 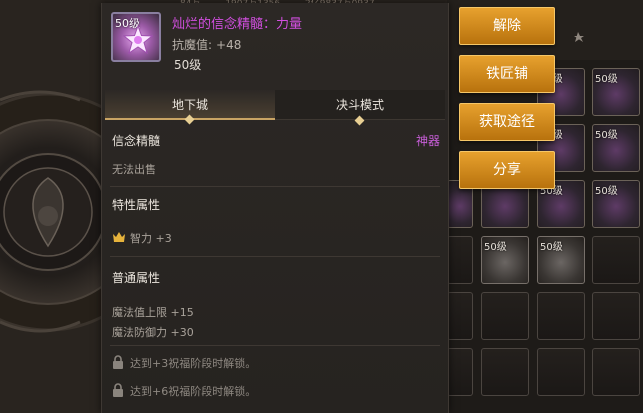 I want to click on tab-duel-mode: 决斗模式, so click(x=360, y=108).